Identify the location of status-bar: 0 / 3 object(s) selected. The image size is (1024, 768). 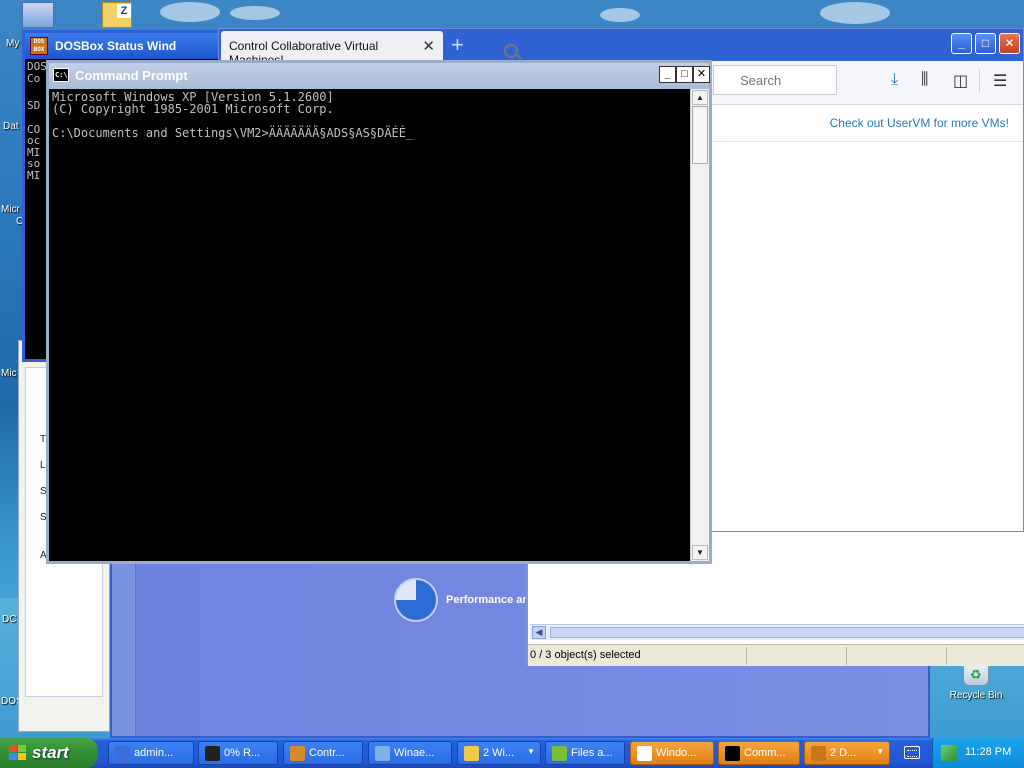
(776, 655).